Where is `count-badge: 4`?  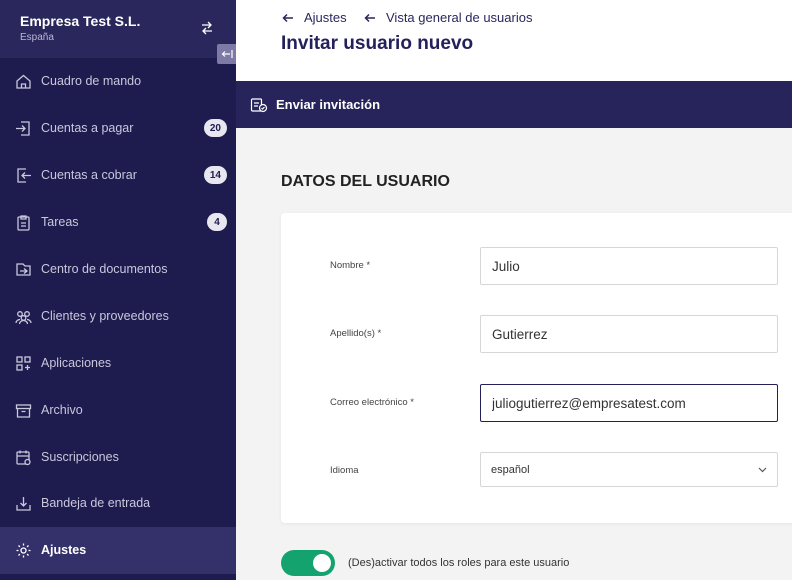
count-badge: 4 is located at coordinates (217, 222).